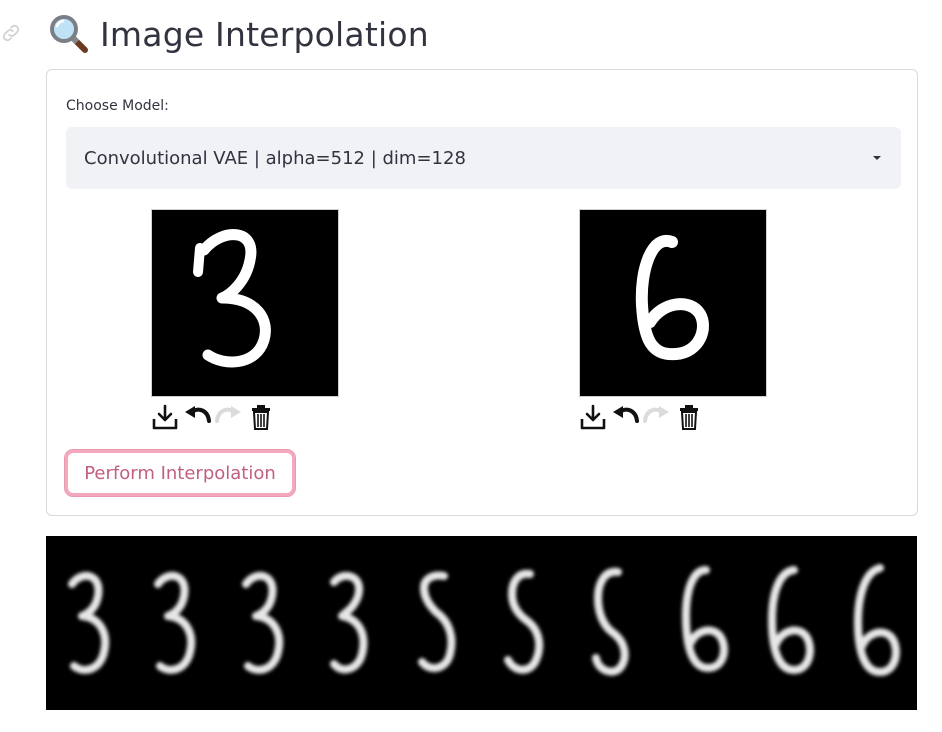 The image size is (942, 732). What do you see at coordinates (483, 158) in the screenshot?
I see `model-select: Convolutional VAE | alpha=512 | dim=128` at bounding box center [483, 158].